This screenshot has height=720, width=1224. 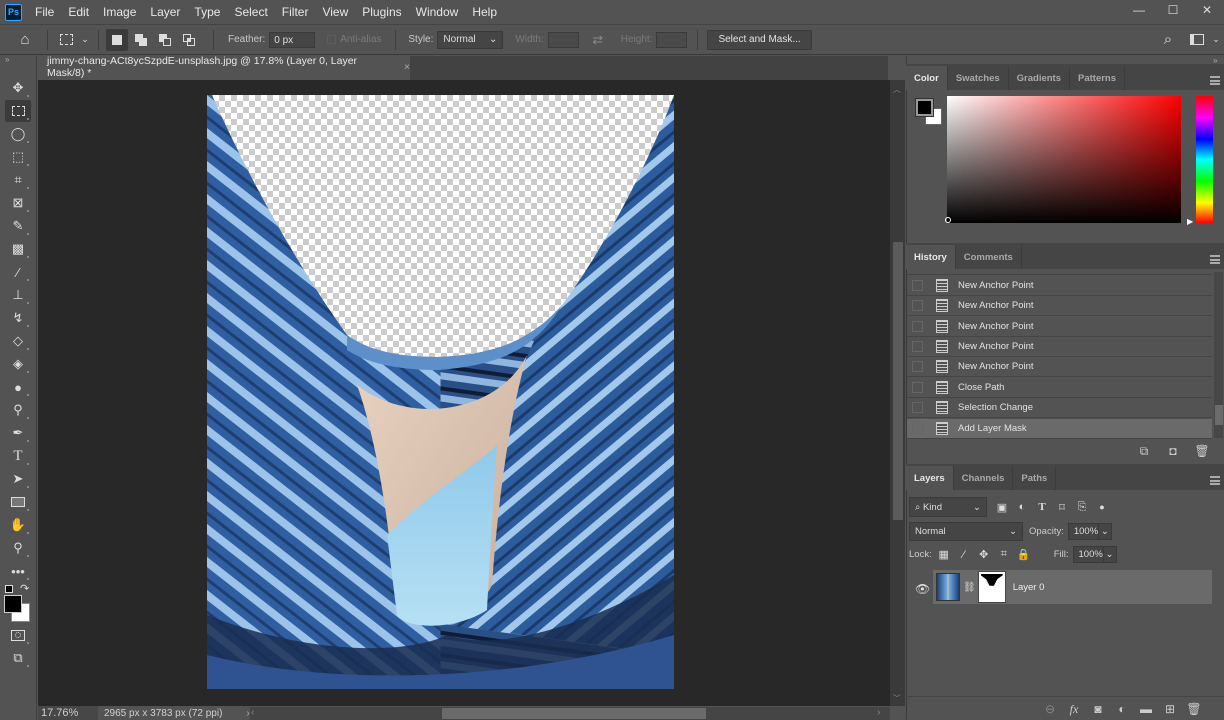 What do you see at coordinates (24, 588) in the screenshot?
I see `swap-colors-icon: ↷` at bounding box center [24, 588].